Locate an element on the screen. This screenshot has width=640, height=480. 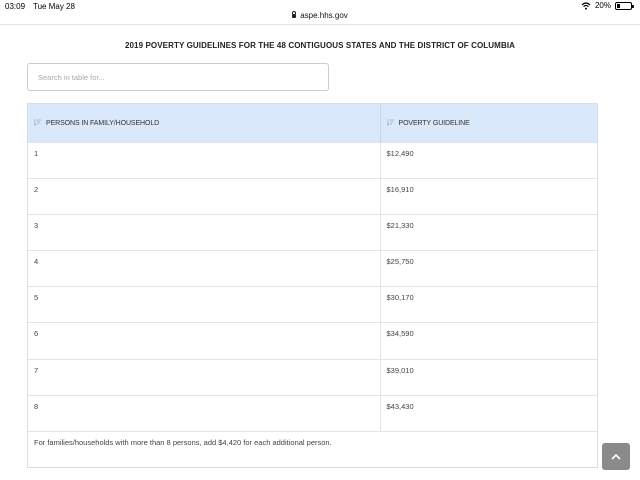
cell-guideline: $12,490 is located at coordinates (488, 160).